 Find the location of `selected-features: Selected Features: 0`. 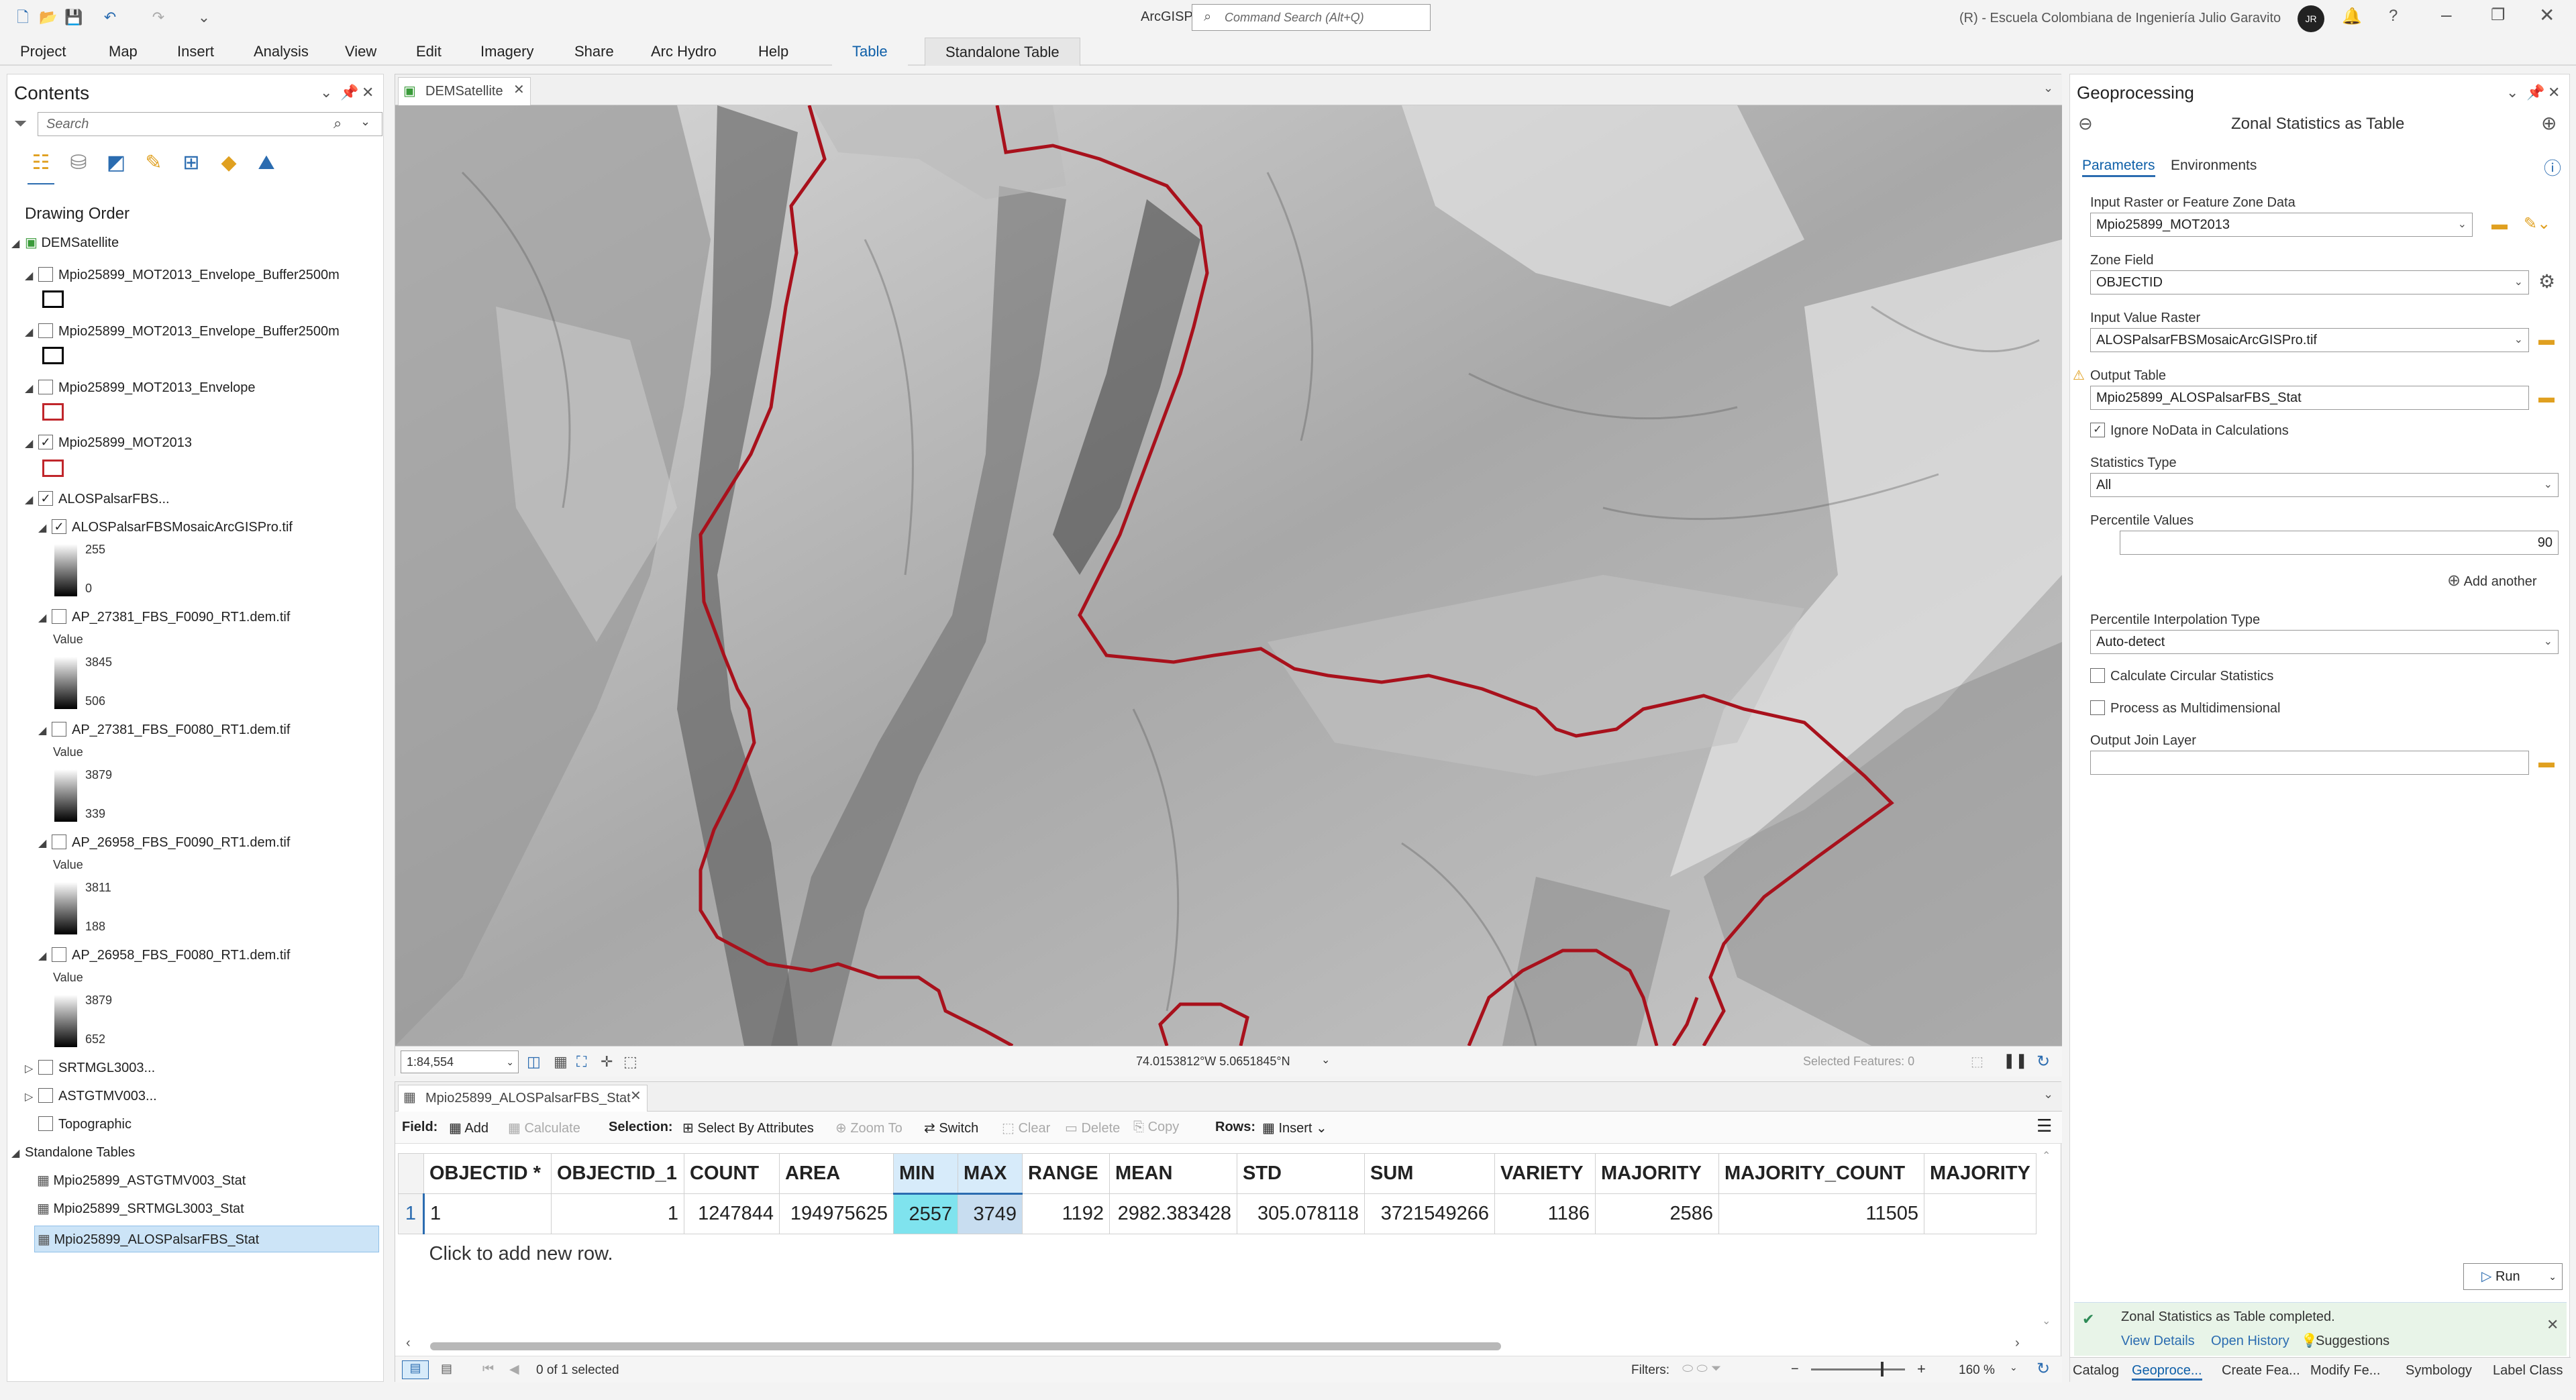

selected-features: Selected Features: 0 is located at coordinates (1858, 1062).